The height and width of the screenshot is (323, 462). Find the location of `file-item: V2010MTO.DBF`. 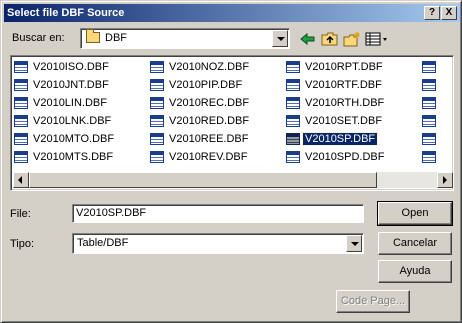

file-item: V2010MTO.DBF is located at coordinates (65, 139).